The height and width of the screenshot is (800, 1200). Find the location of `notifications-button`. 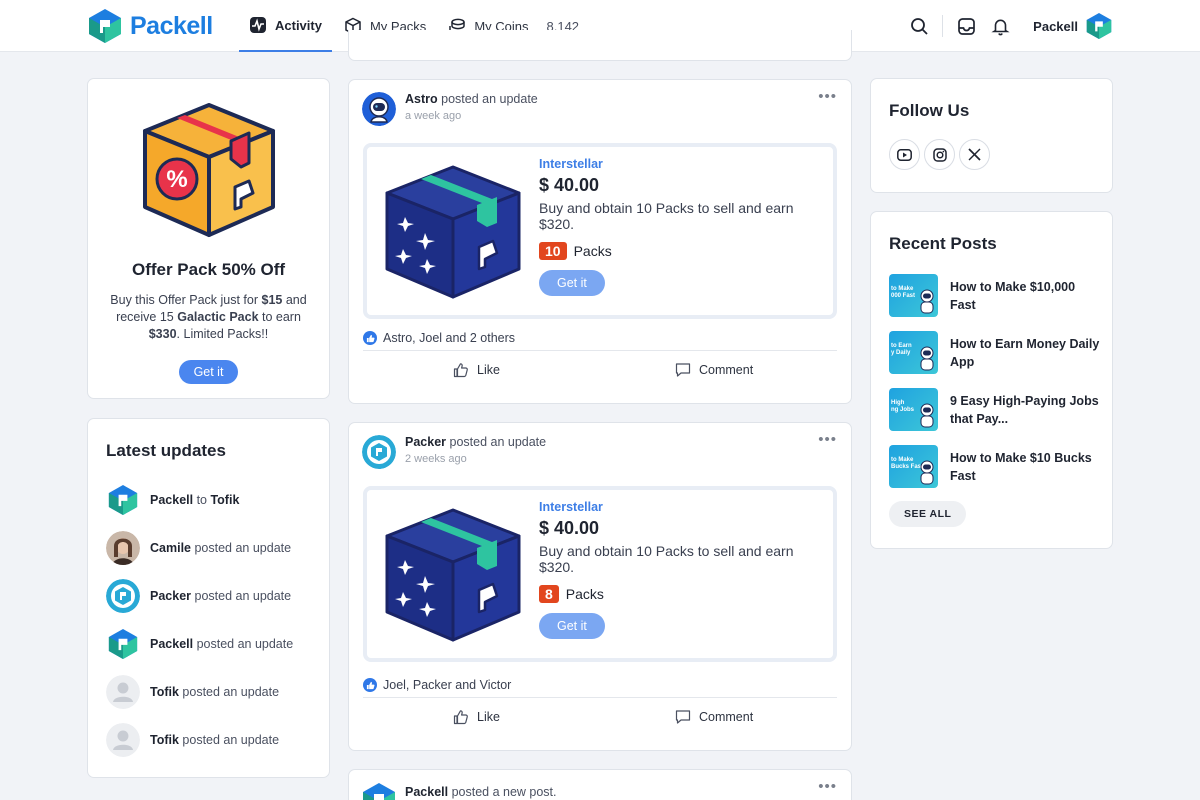

notifications-button is located at coordinates (1000, 26).